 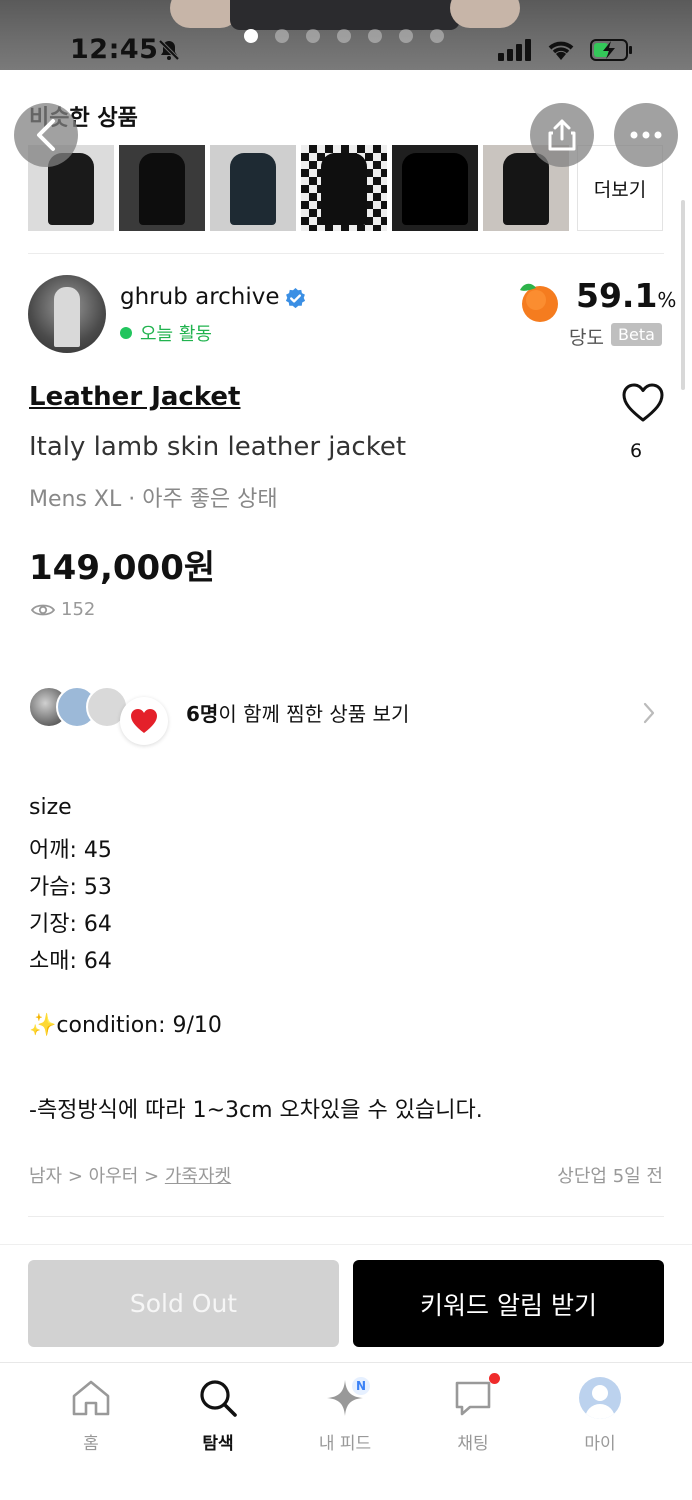 What do you see at coordinates (50, 807) in the screenshot?
I see `description-line: size` at bounding box center [50, 807].